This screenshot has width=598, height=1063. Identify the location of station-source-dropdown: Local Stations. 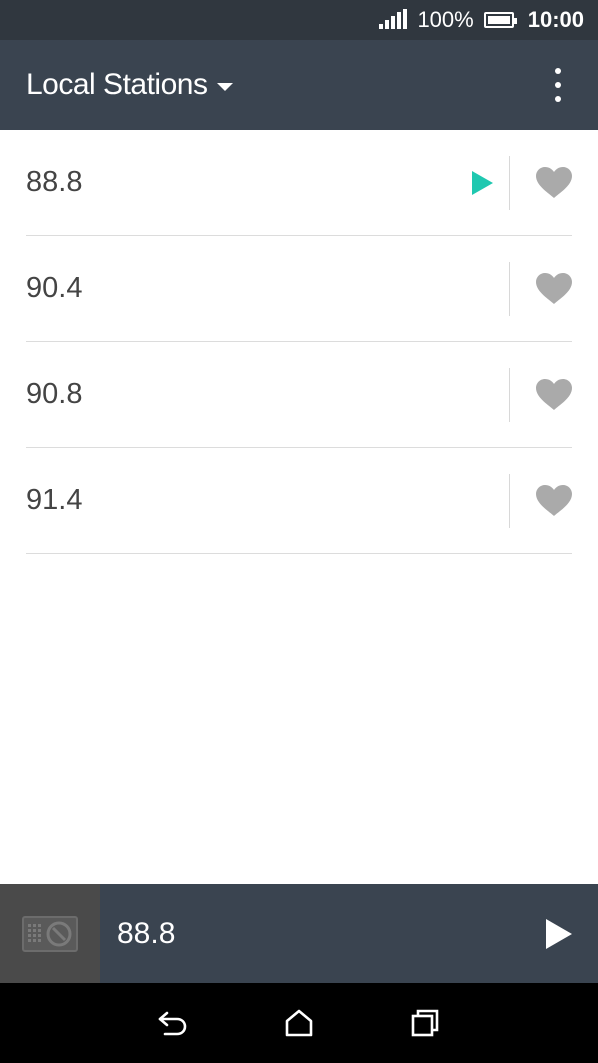
(130, 85).